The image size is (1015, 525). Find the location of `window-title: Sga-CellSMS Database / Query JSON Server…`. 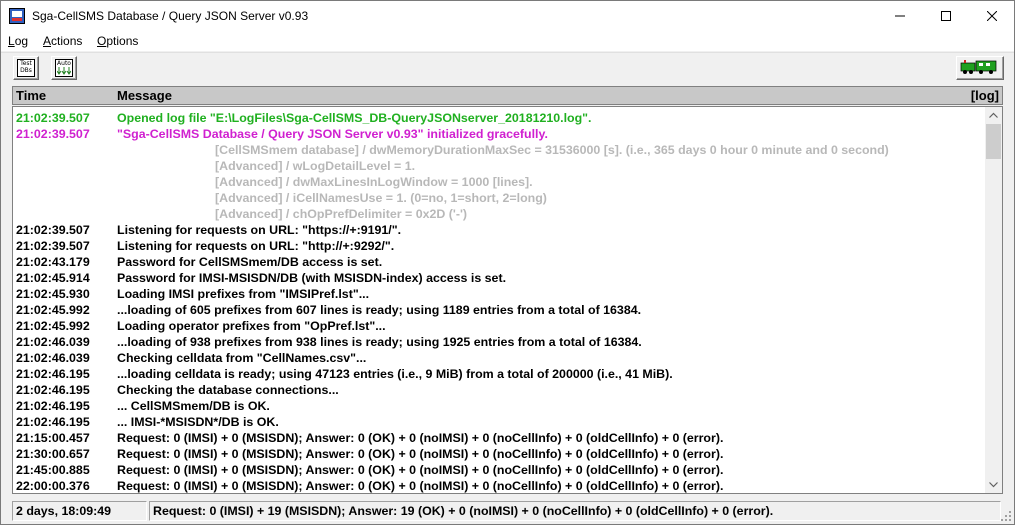

window-title: Sga-CellSMS Database / Query JSON Server… is located at coordinates (170, 16).